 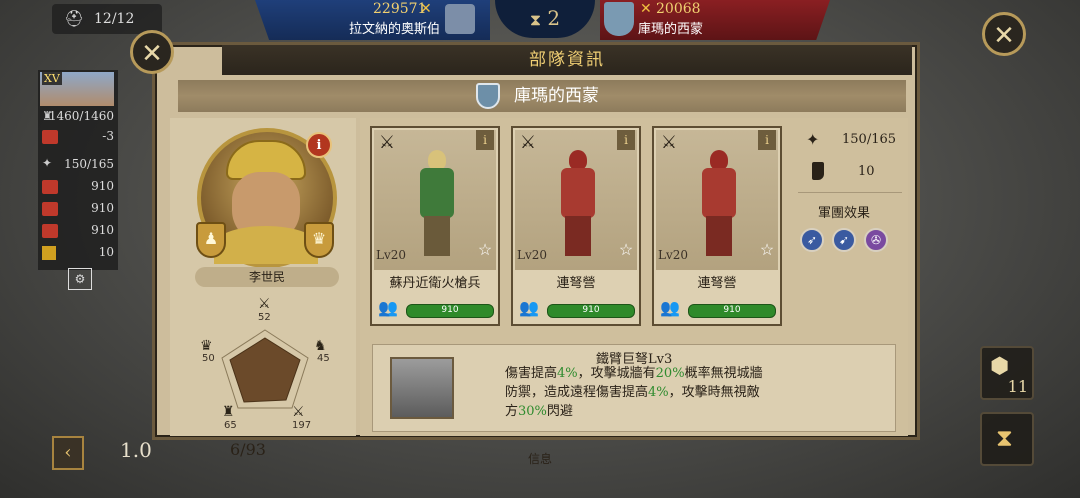 I want to click on end-turn-button: ⧗, so click(x=1007, y=439).